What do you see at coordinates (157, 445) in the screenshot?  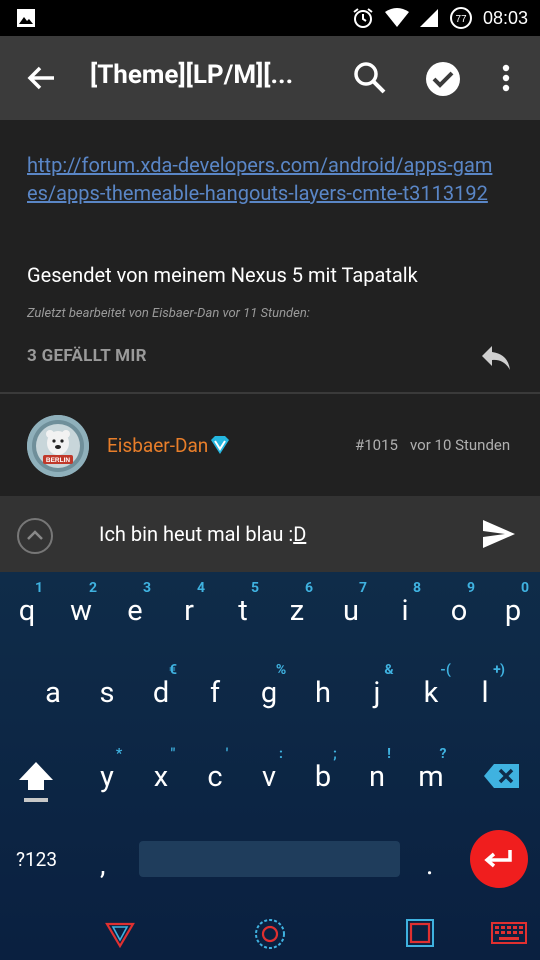 I see `username: Eisbaer-Dan` at bounding box center [157, 445].